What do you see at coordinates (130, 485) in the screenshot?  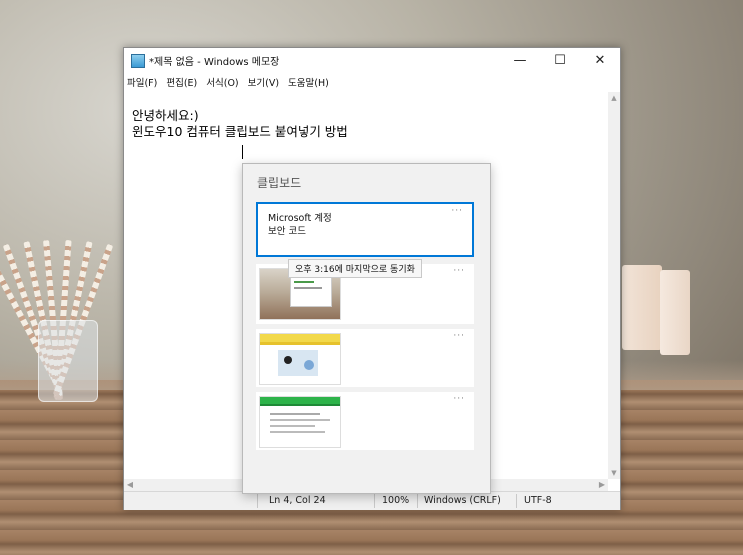 I see `scroll-left-icon: ◀` at bounding box center [130, 485].